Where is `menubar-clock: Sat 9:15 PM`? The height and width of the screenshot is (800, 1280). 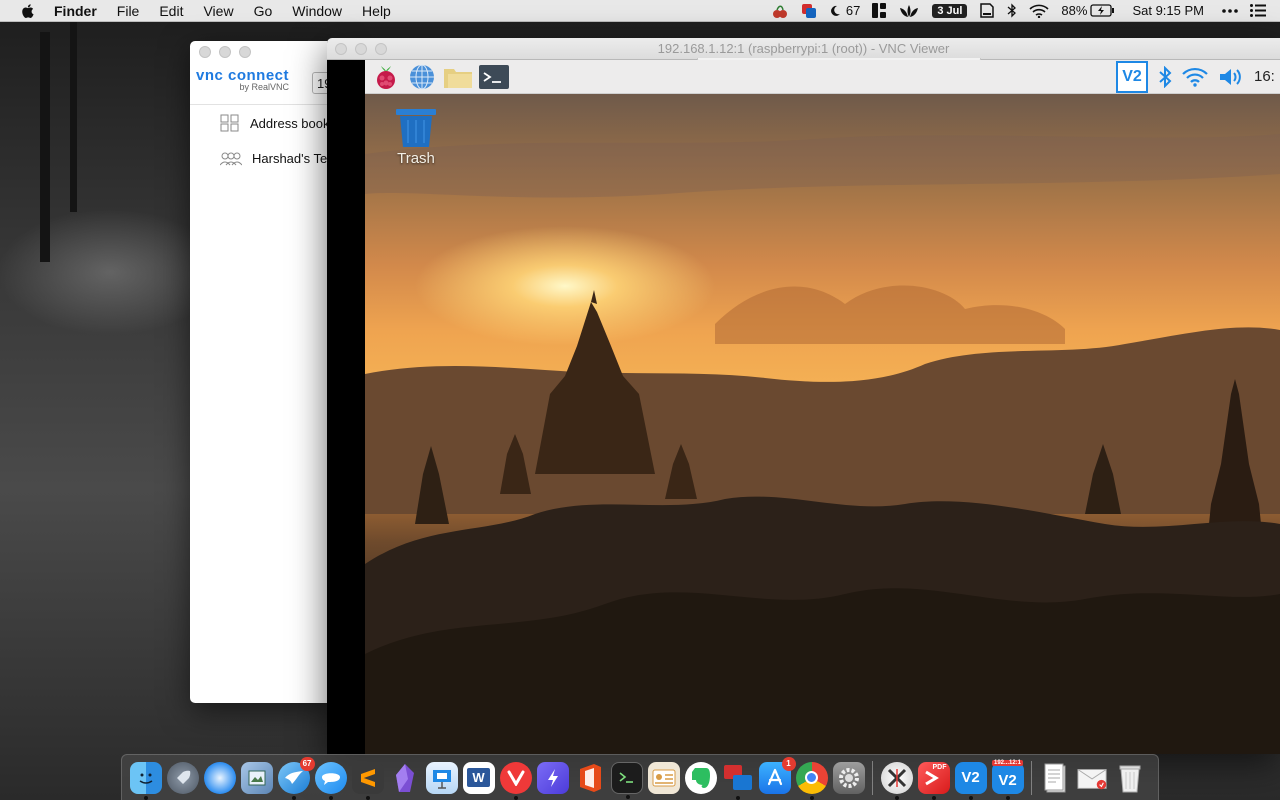 menubar-clock: Sat 9:15 PM is located at coordinates (1169, 11).